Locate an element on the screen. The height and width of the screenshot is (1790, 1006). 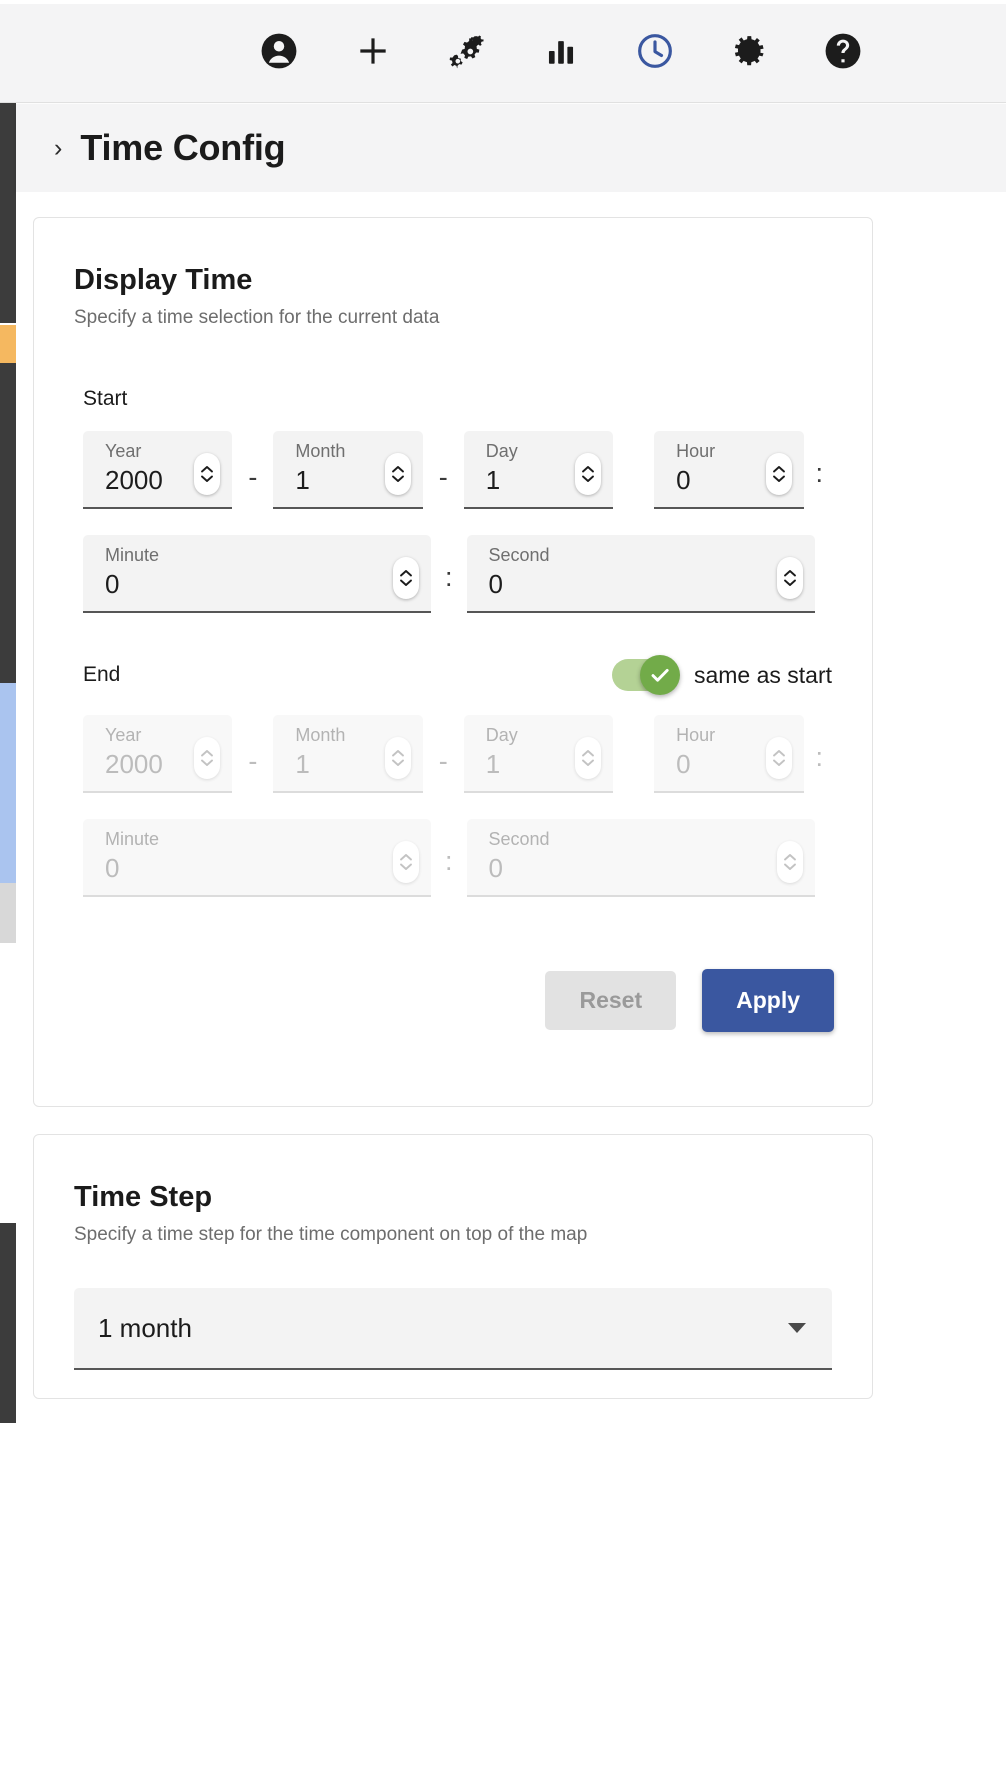
end-month-label: Month is located at coordinates (320, 735).